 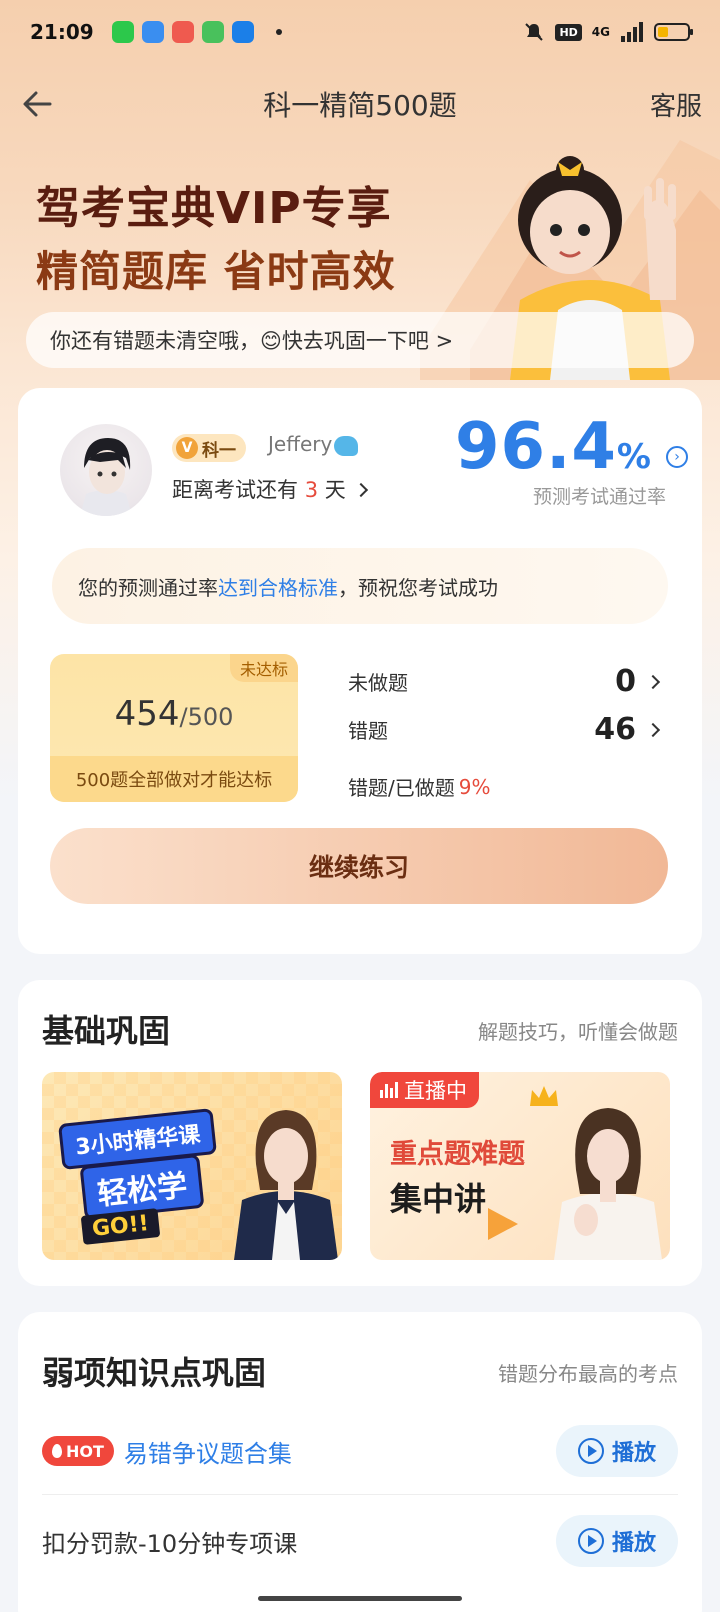 What do you see at coordinates (673, 32) in the screenshot?
I see `battery-icon` at bounding box center [673, 32].